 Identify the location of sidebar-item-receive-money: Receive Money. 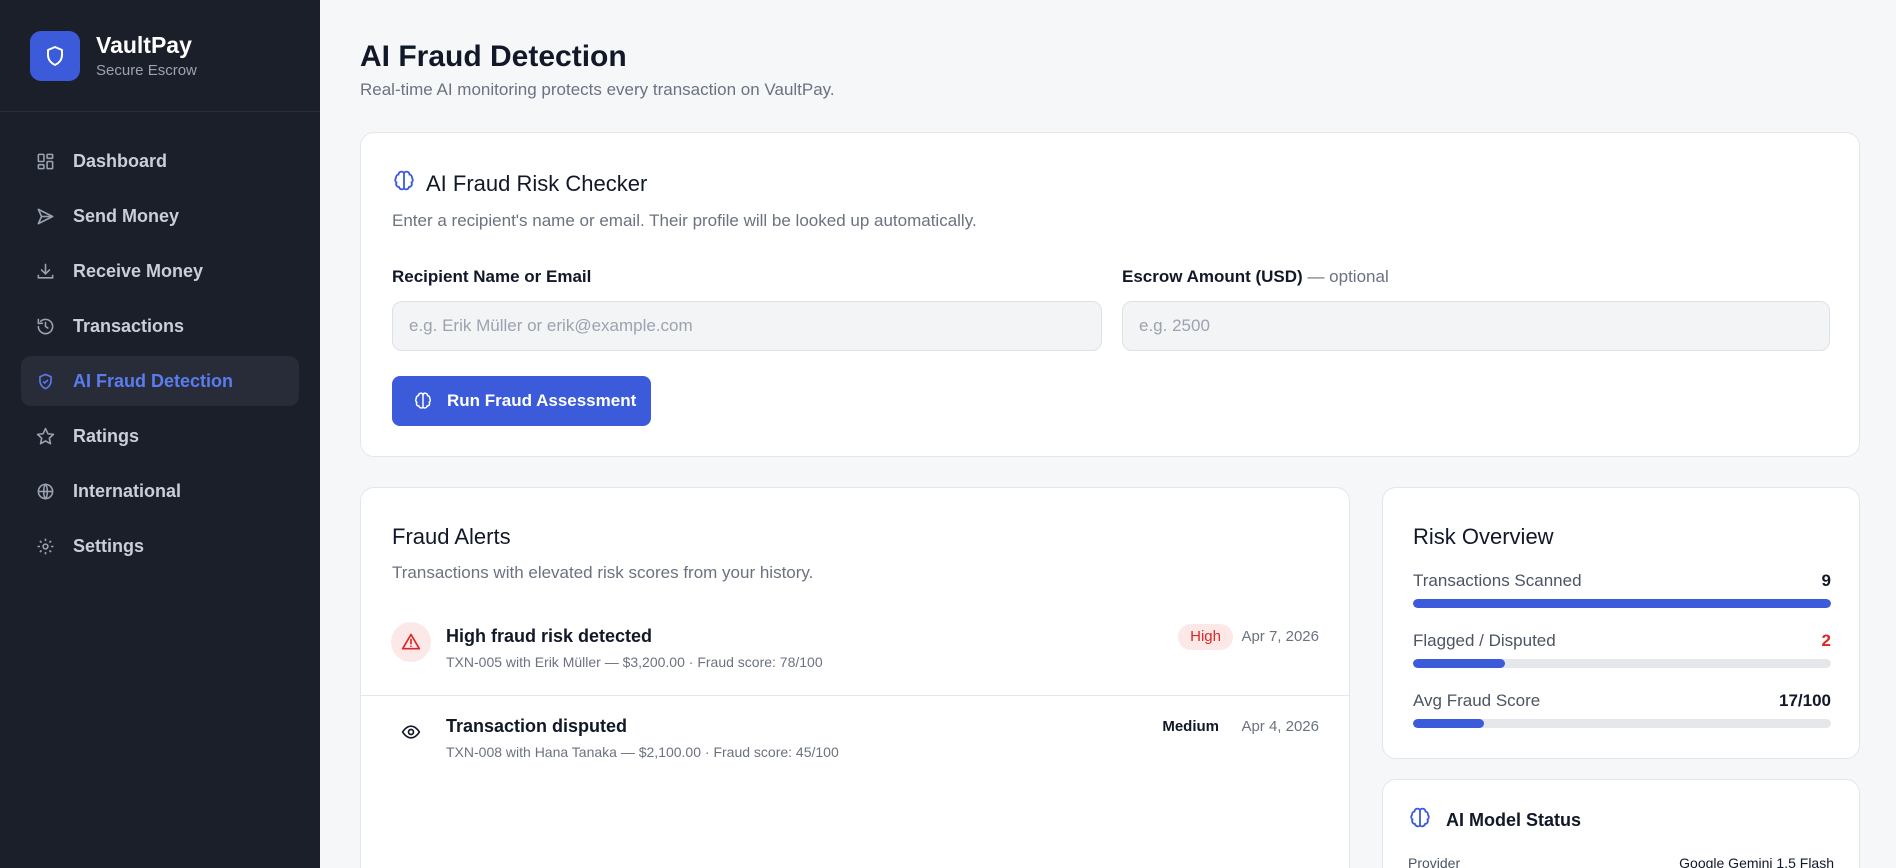
(160, 271).